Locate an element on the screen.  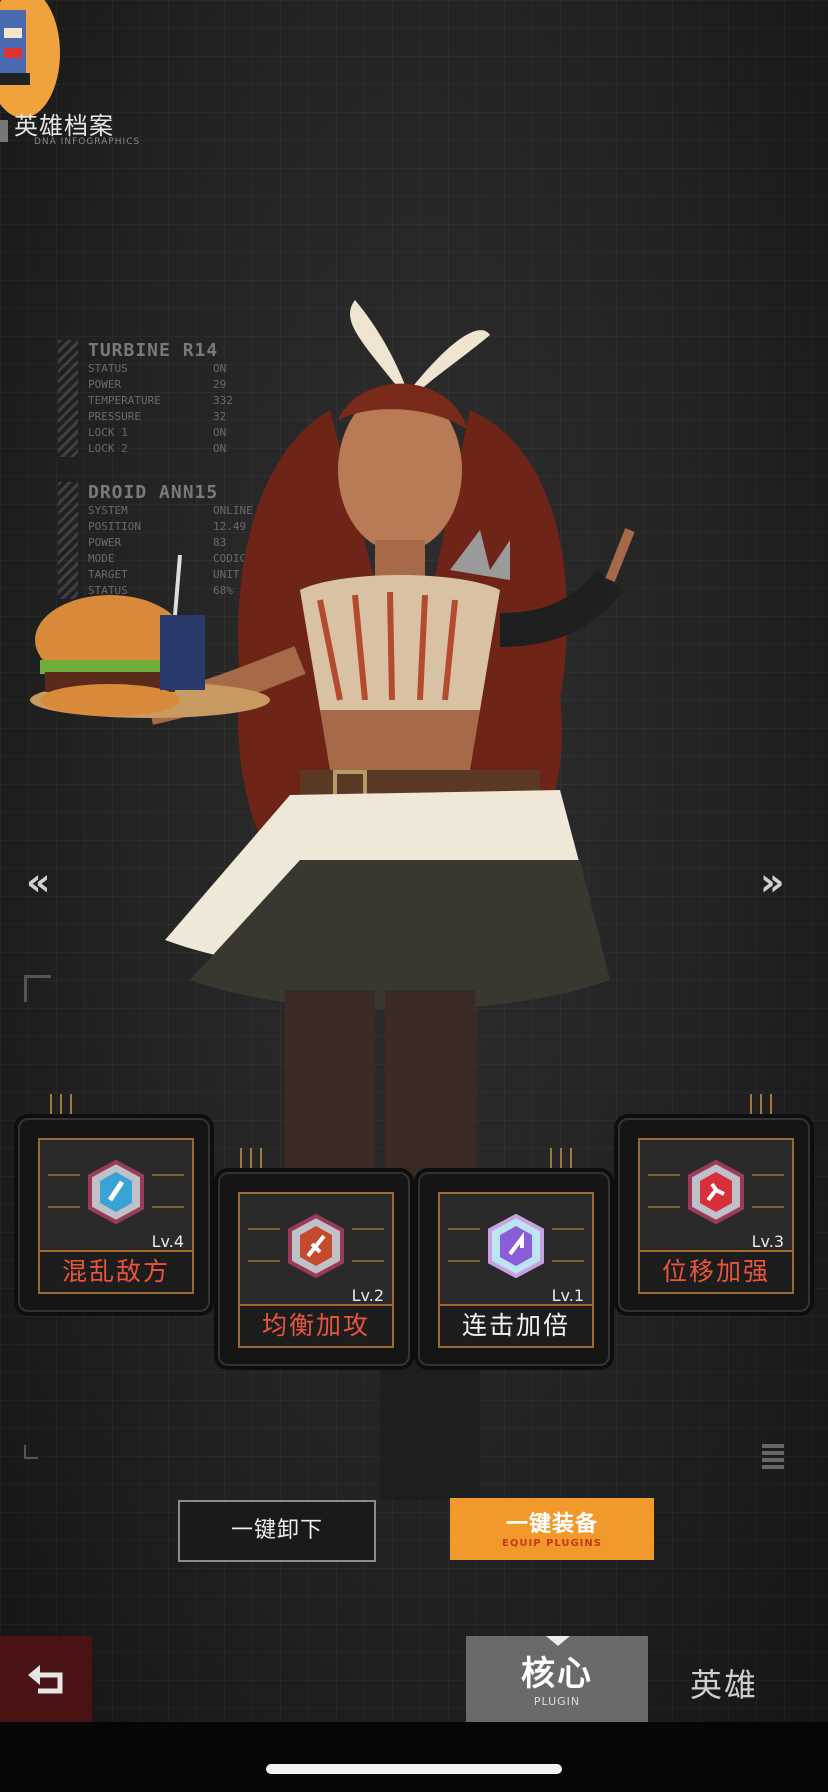
equip-sublabel: EQUIP PLUGINS is located at coordinates (552, 1543).